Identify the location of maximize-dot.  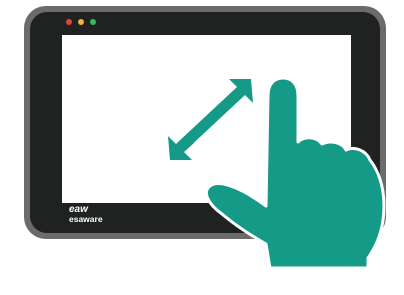
(93, 22).